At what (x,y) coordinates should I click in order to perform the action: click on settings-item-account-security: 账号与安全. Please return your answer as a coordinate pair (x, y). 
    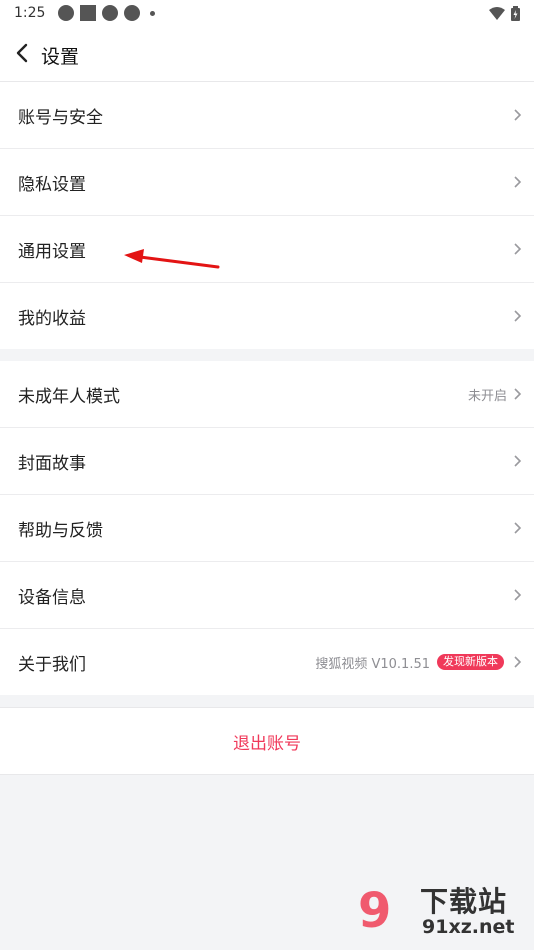
    Looking at the image, I should click on (267, 115).